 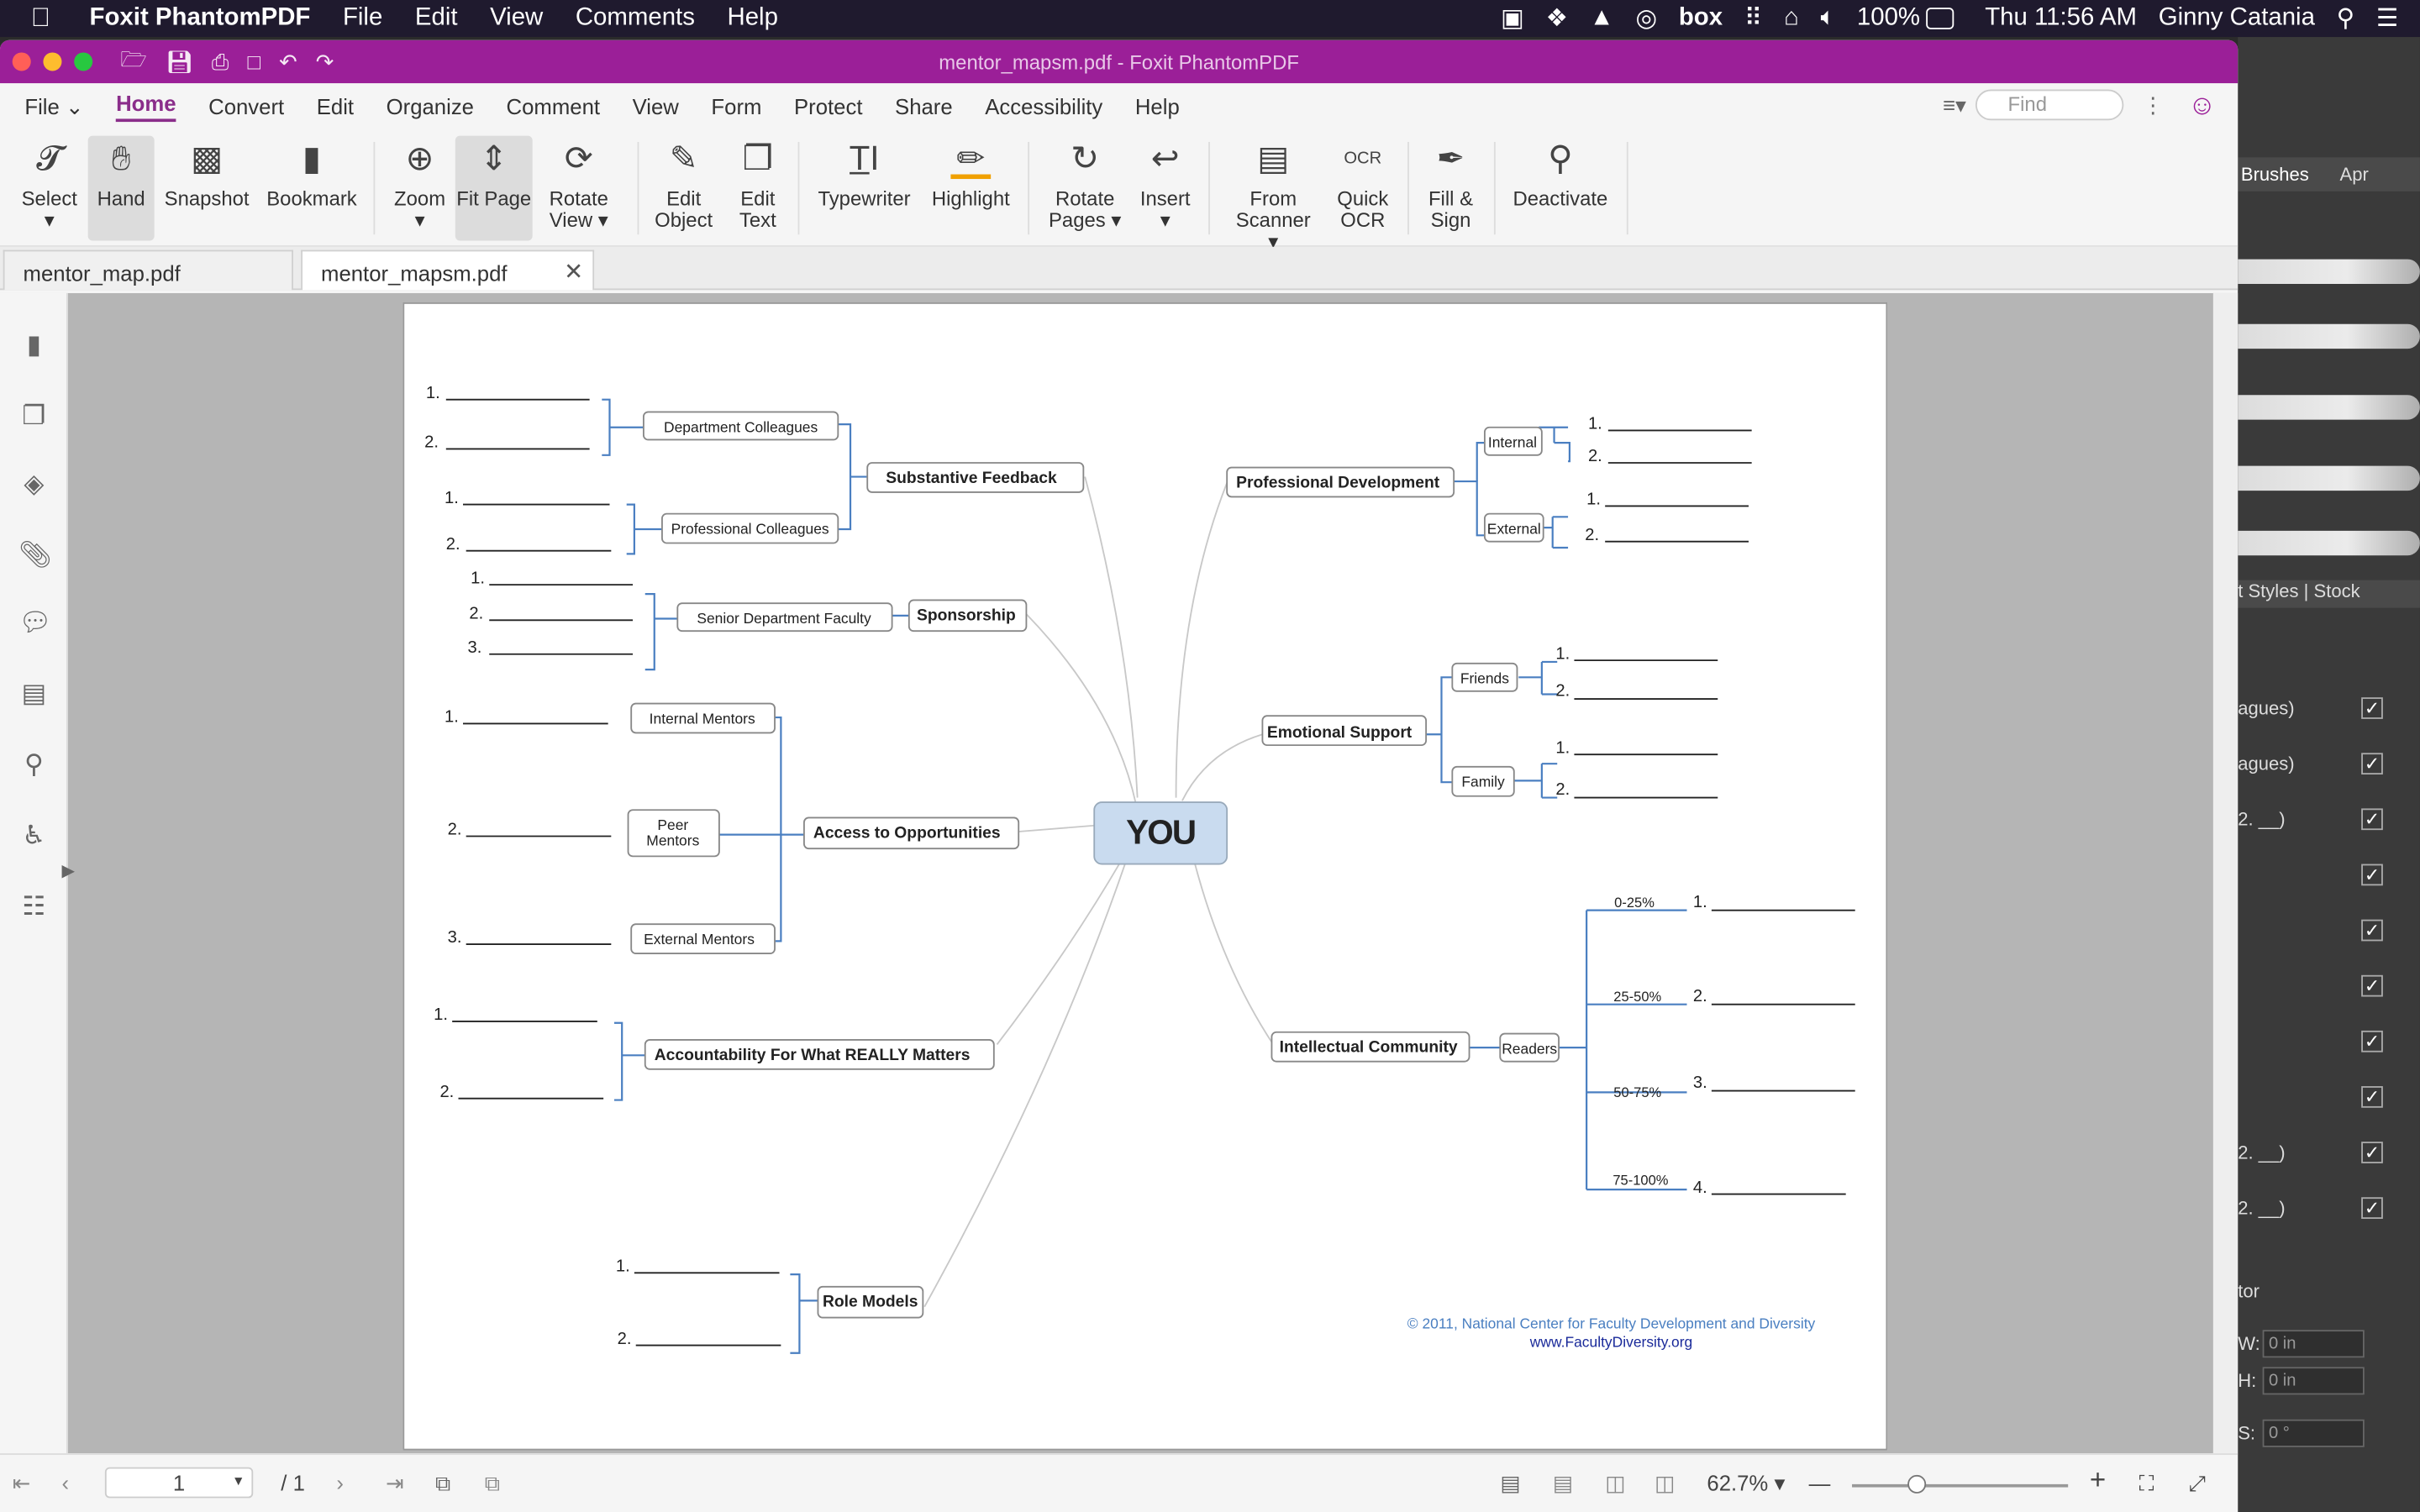 What do you see at coordinates (179, 1483) in the screenshot?
I see `page-number-input: 1 ▾` at bounding box center [179, 1483].